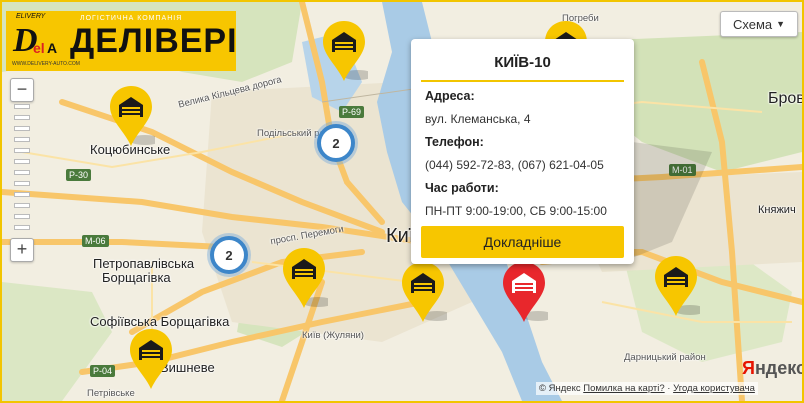  I want to click on zoom-control: − +, so click(22, 170).